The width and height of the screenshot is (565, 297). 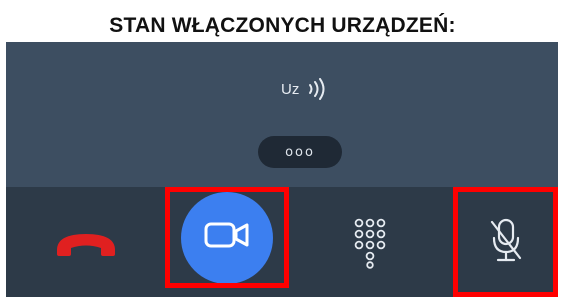 I want to click on caller-label: Uz, so click(x=290, y=89).